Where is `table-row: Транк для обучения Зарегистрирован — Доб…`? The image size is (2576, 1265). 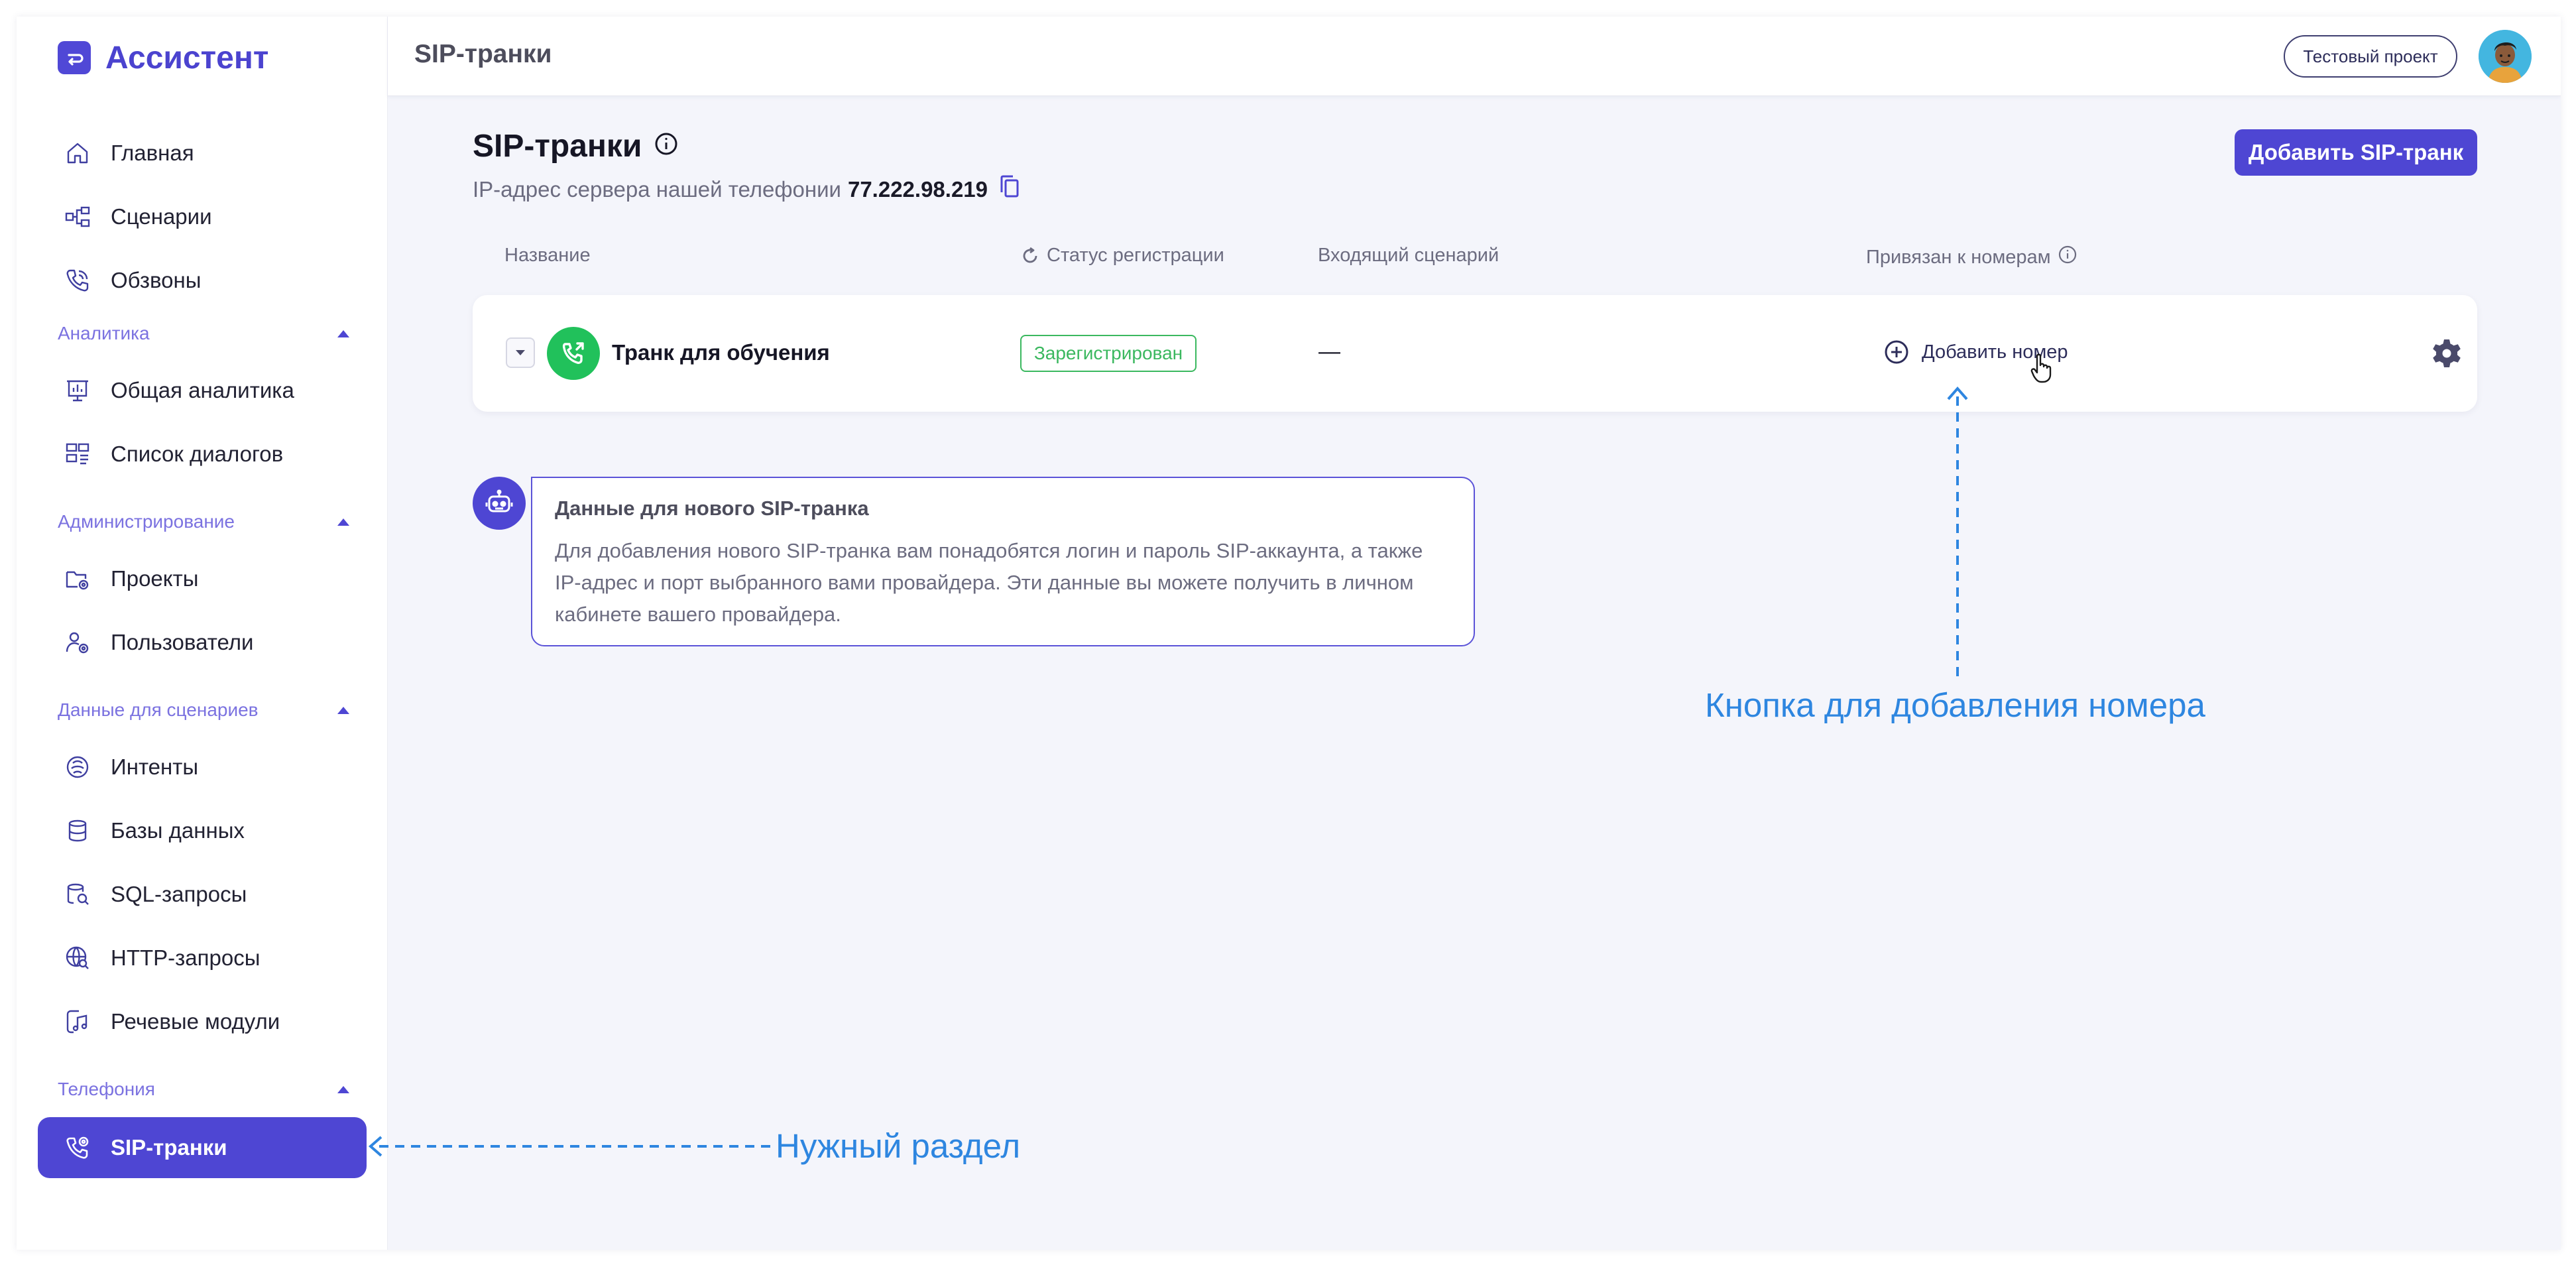 table-row: Транк для обучения Зарегистрирован — Доб… is located at coordinates (1475, 353).